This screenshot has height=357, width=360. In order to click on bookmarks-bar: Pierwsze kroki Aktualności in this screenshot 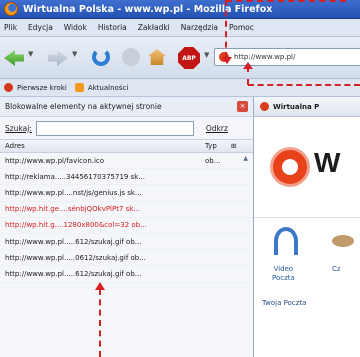, I will do `click(180, 88)`.